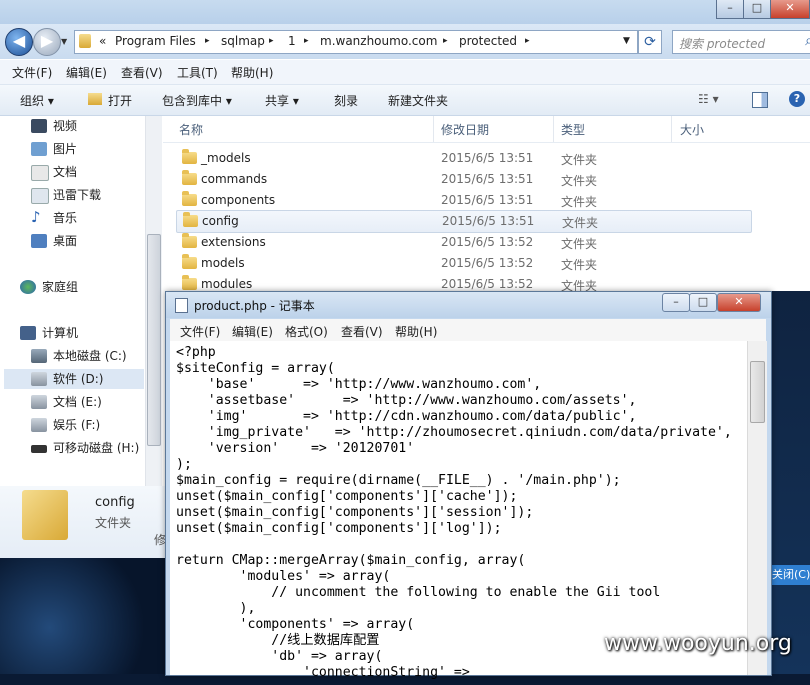 This screenshot has height=685, width=810. Describe the element at coordinates (760, 100) in the screenshot. I see `preview-pane-icon` at that location.